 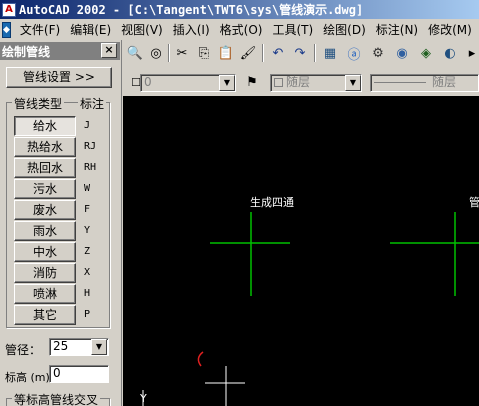 What do you see at coordinates (59, 77) in the screenshot?
I see `pipe-settings-button: 管线设置 >>` at bounding box center [59, 77].